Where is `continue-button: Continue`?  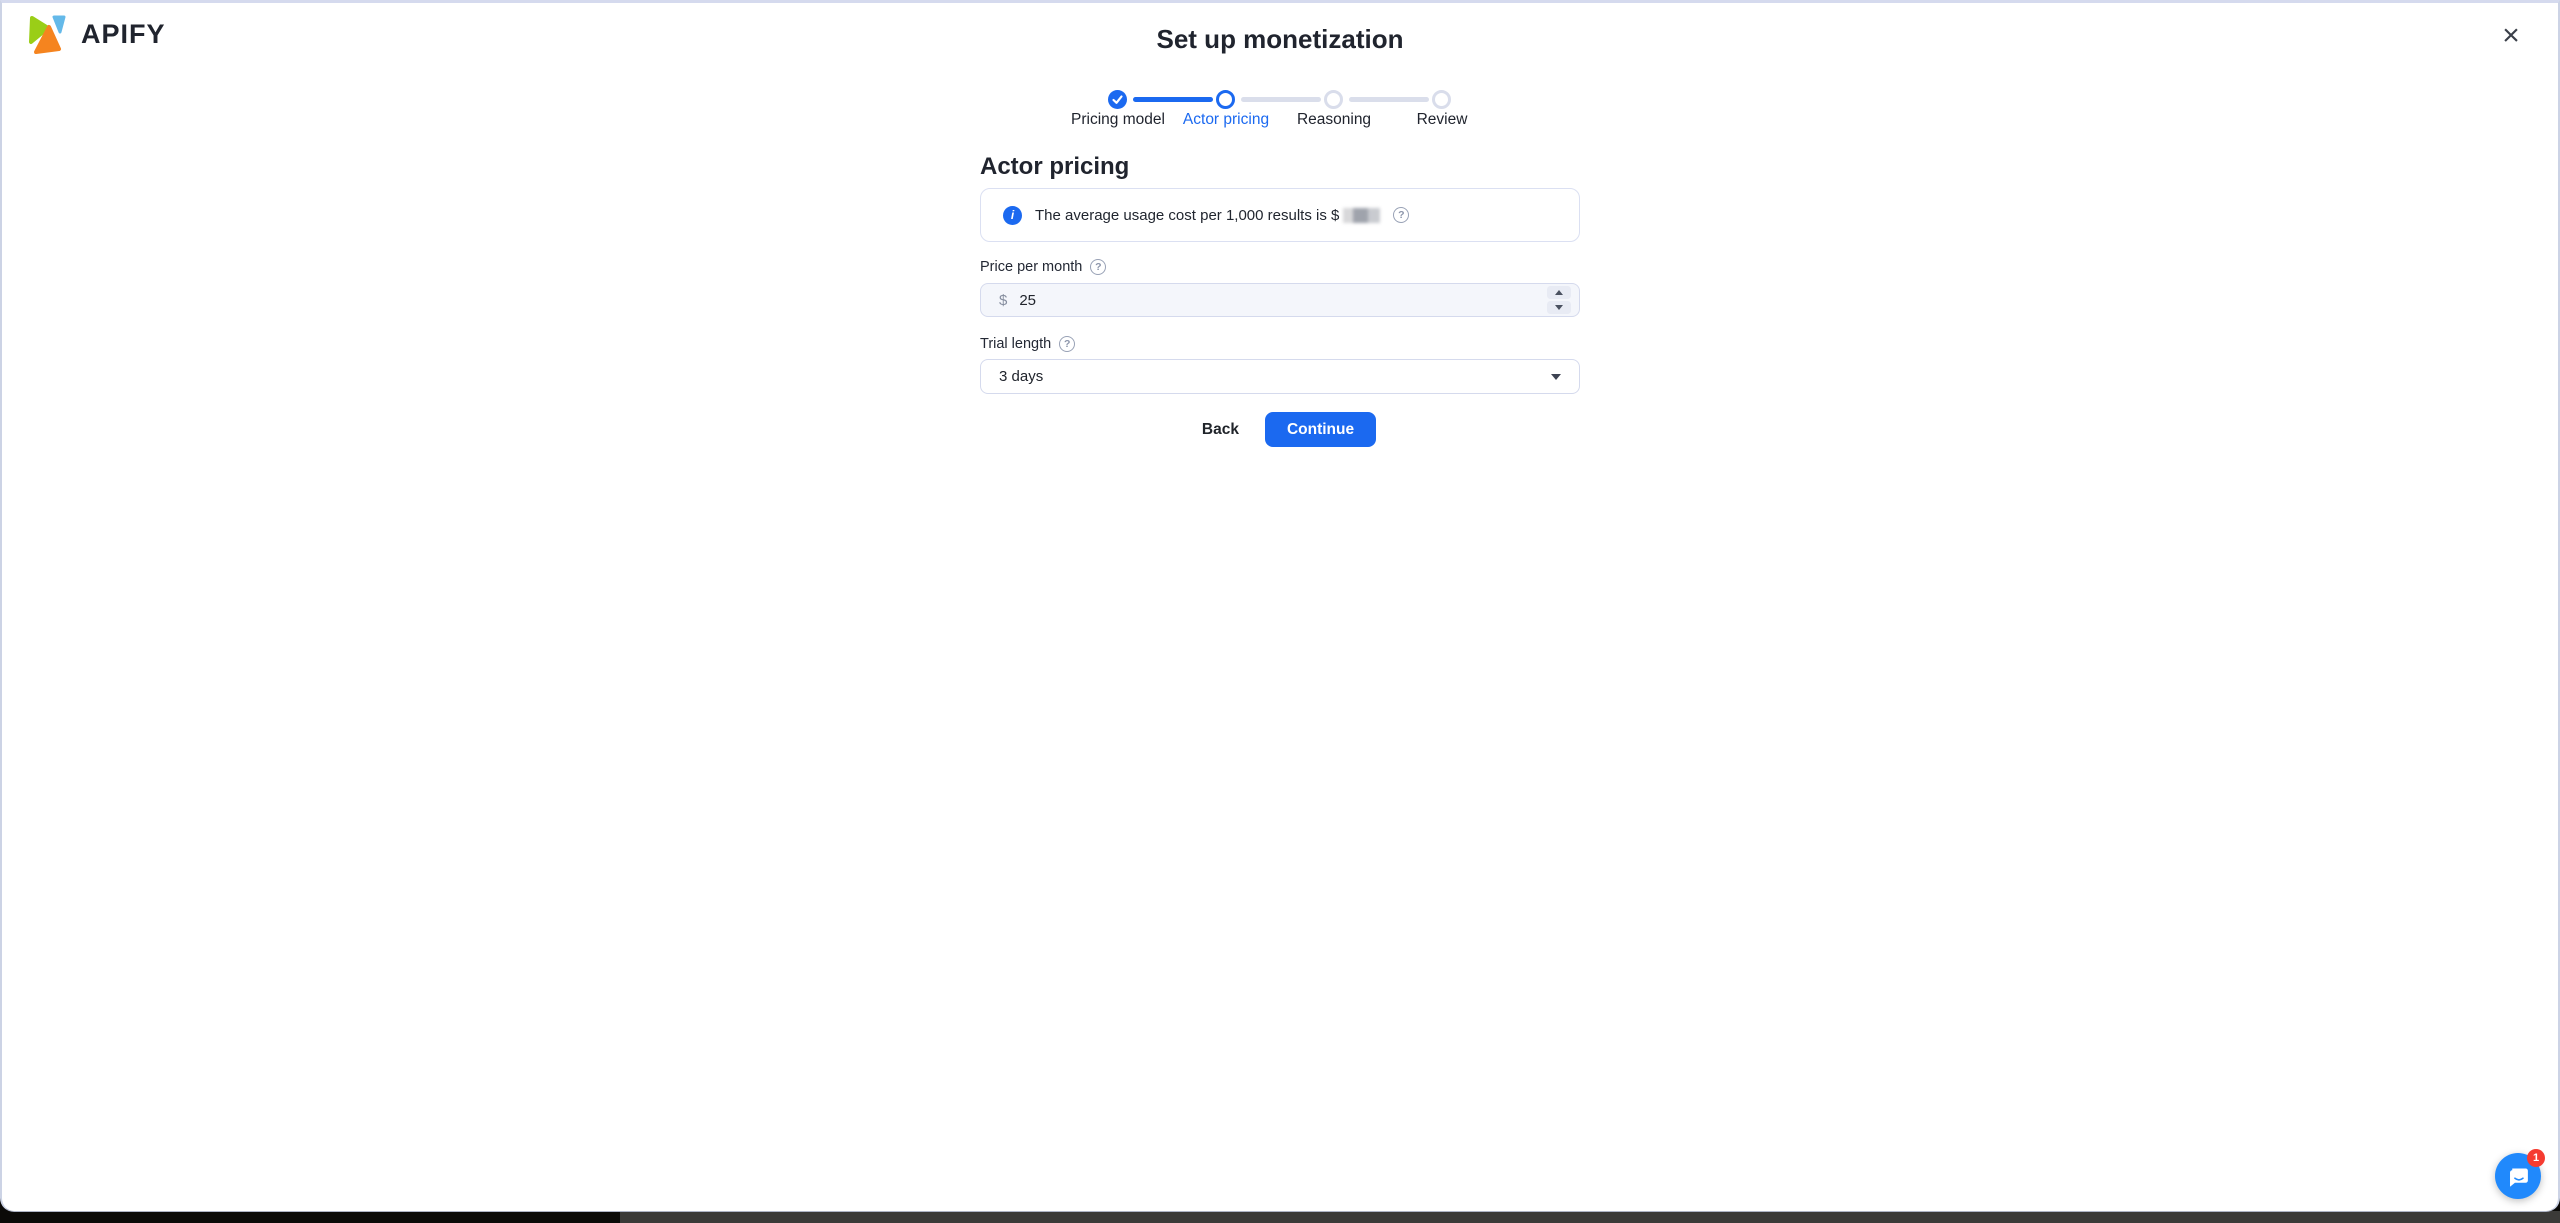
continue-button: Continue is located at coordinates (1320, 429).